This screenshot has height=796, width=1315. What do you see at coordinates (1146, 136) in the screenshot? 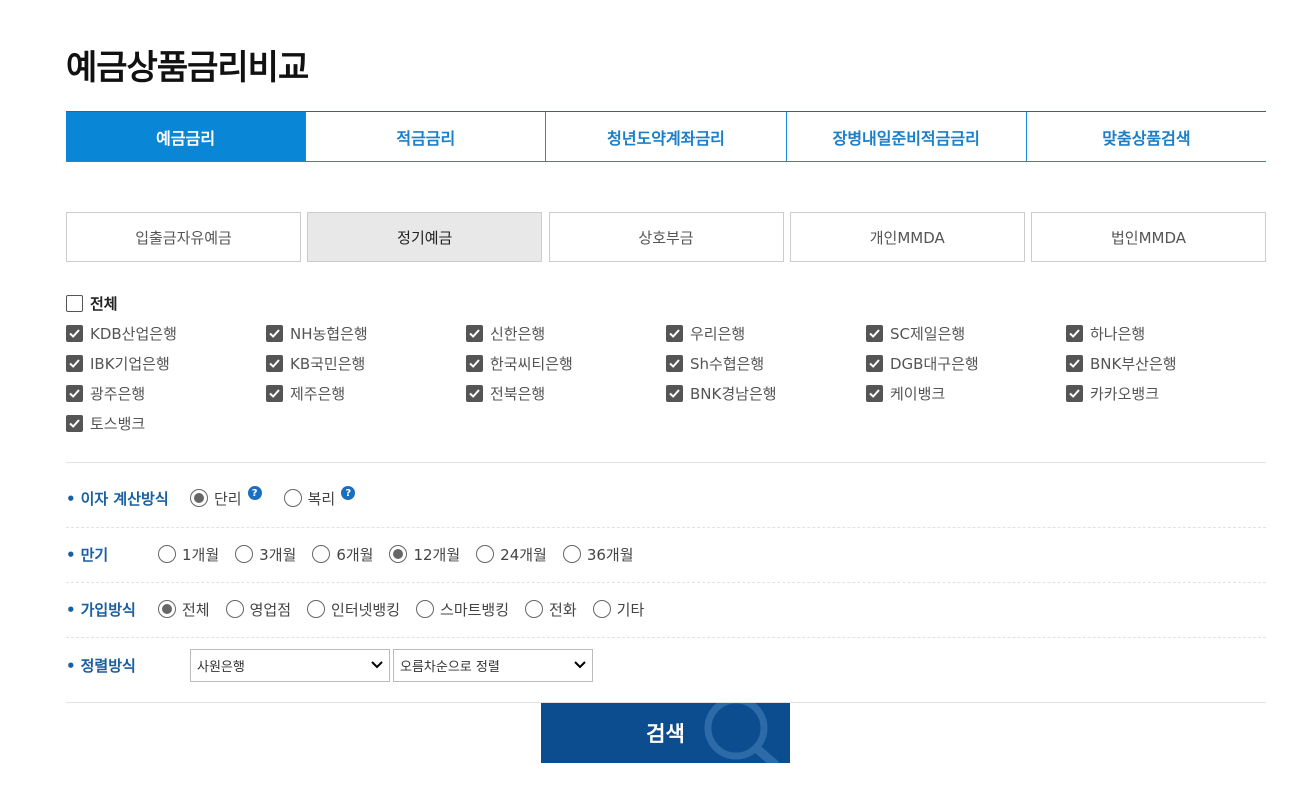
I see `main-tab-4: 맞춤상품검색` at bounding box center [1146, 136].